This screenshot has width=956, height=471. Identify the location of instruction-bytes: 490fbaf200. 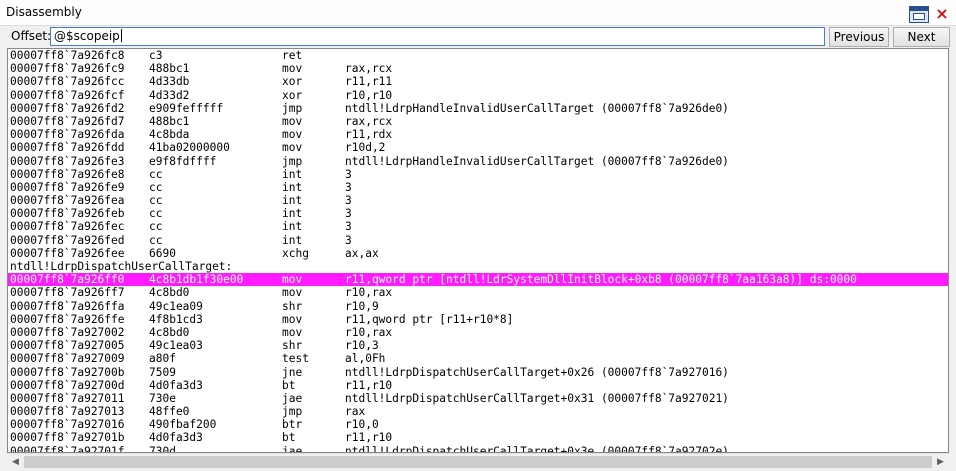
(183, 425).